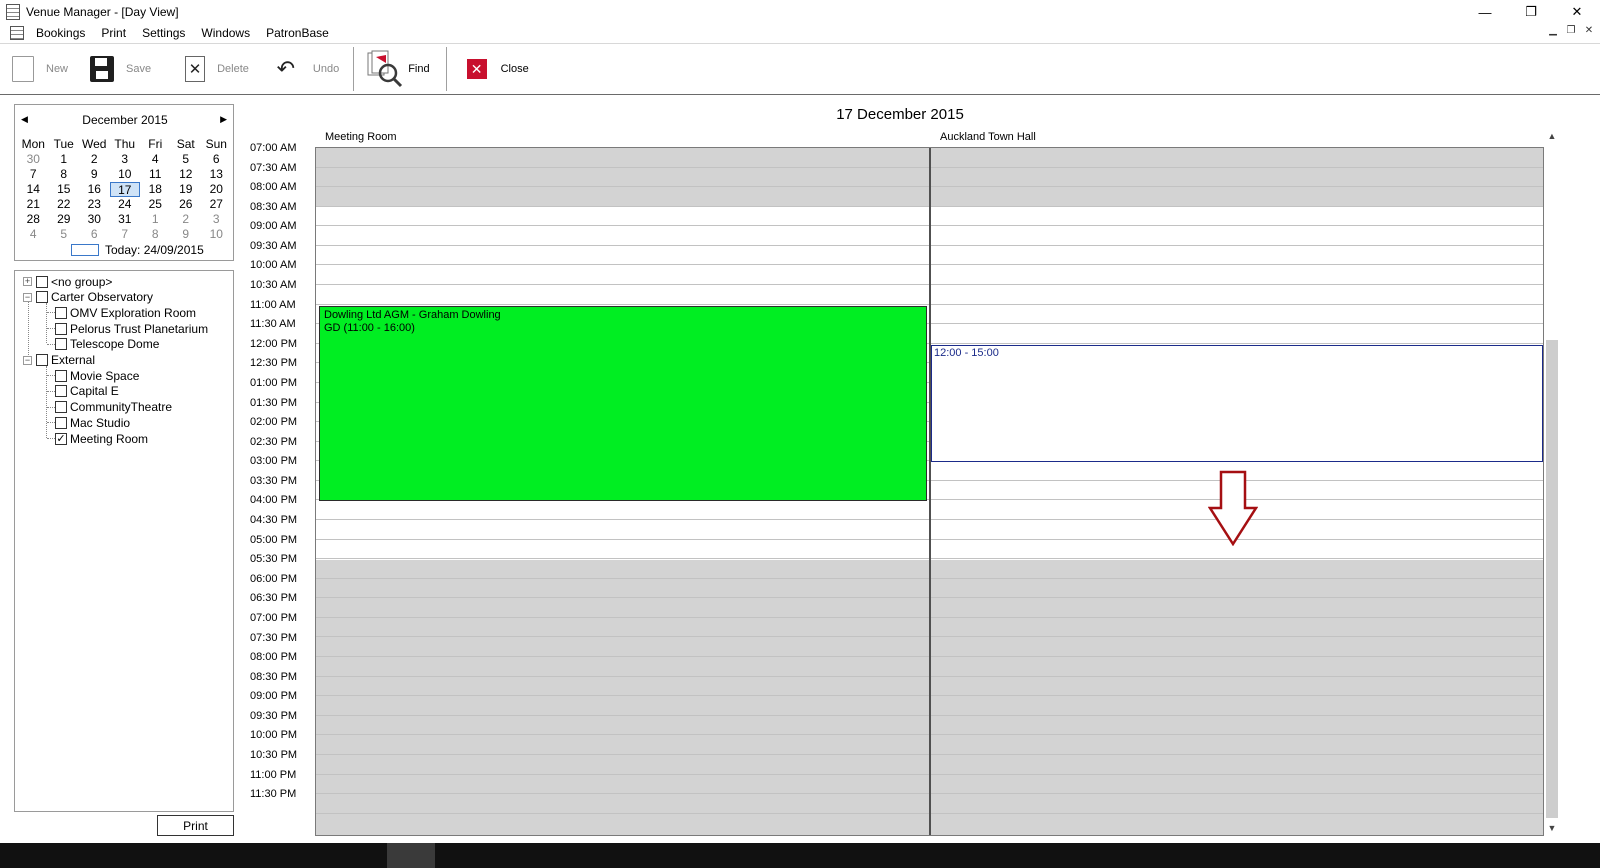  I want to click on calendar-day: 12, so click(186, 174).